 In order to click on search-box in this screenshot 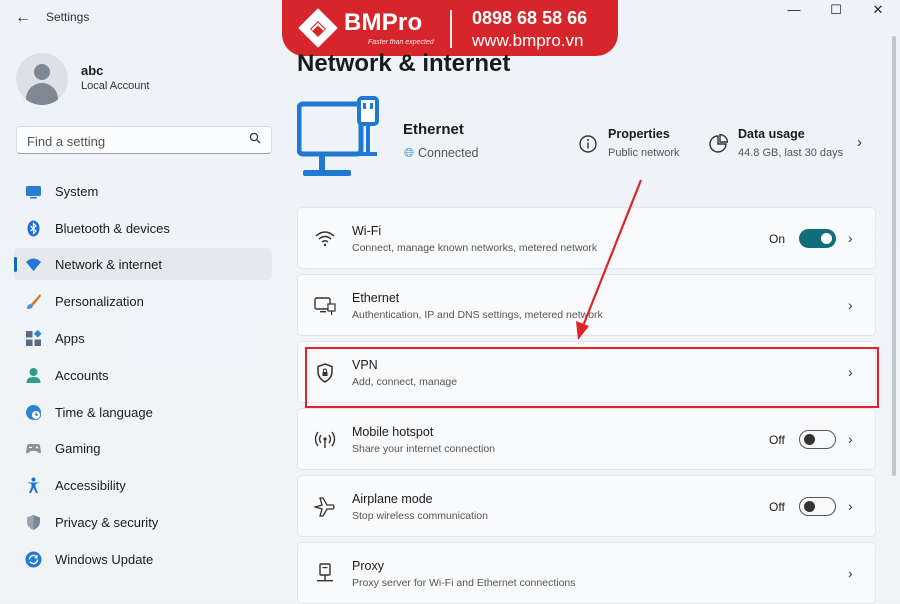, I will do `click(144, 140)`.